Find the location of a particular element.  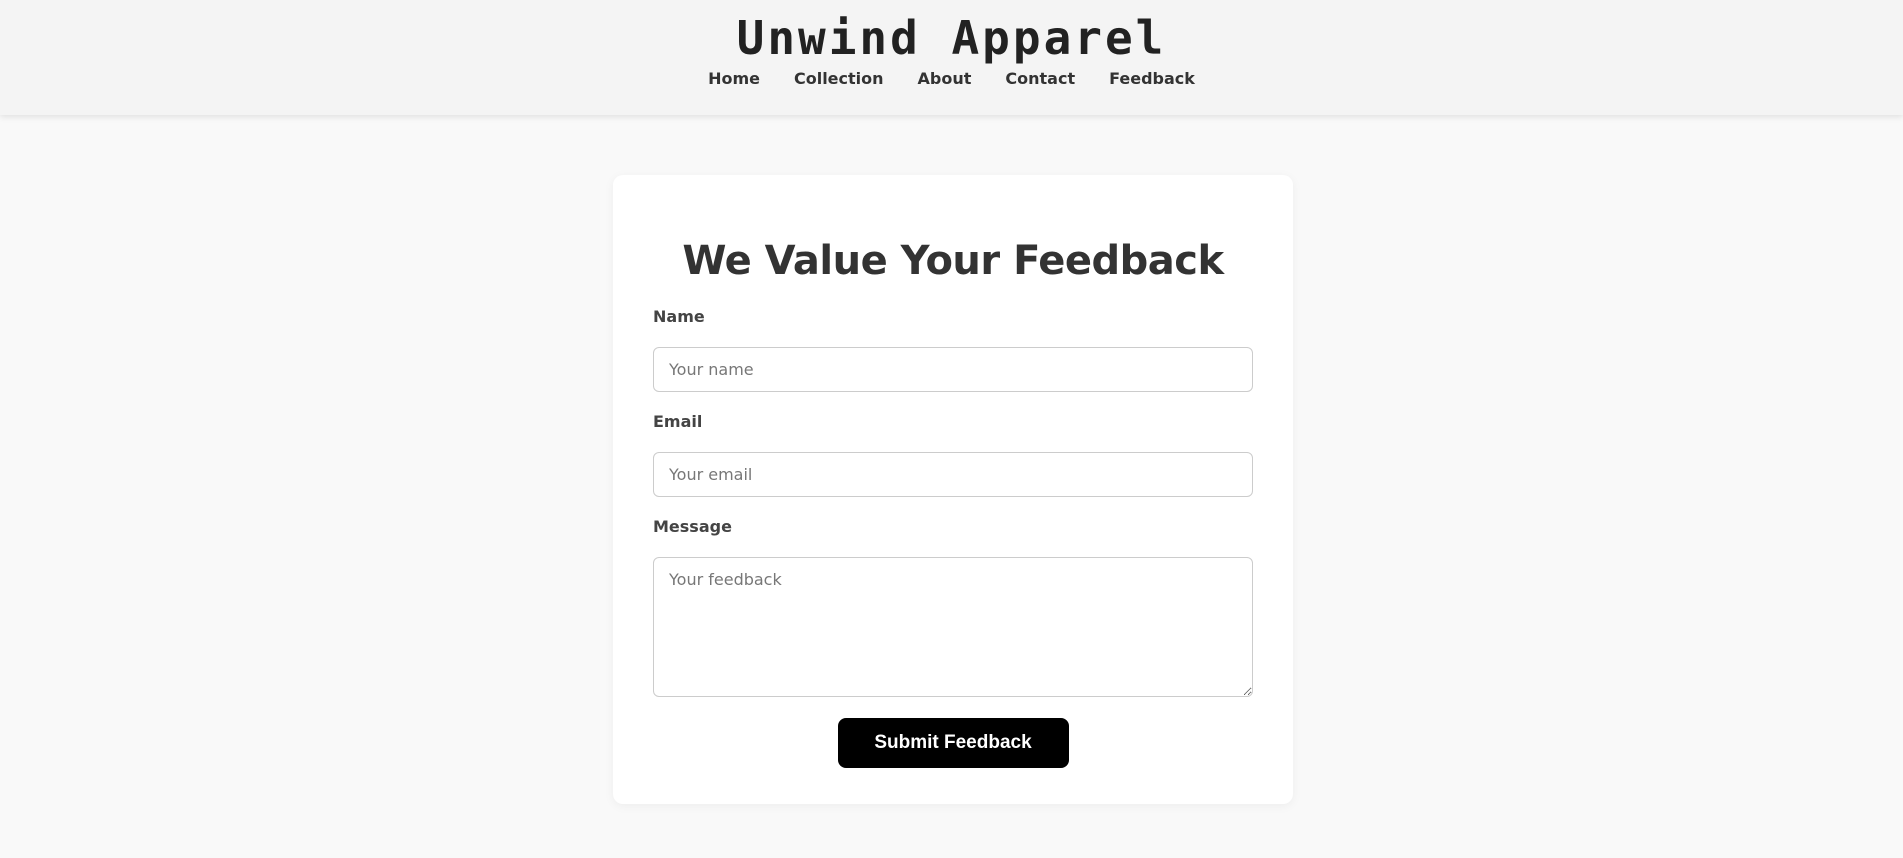

nav-link-feedback: Feedback is located at coordinates (1152, 78).